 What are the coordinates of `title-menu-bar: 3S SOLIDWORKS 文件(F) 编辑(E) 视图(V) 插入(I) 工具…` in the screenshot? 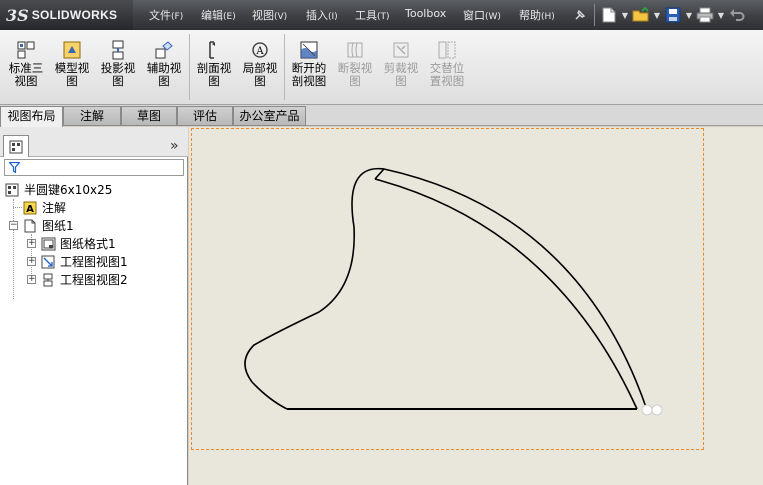 It's located at (381, 15).